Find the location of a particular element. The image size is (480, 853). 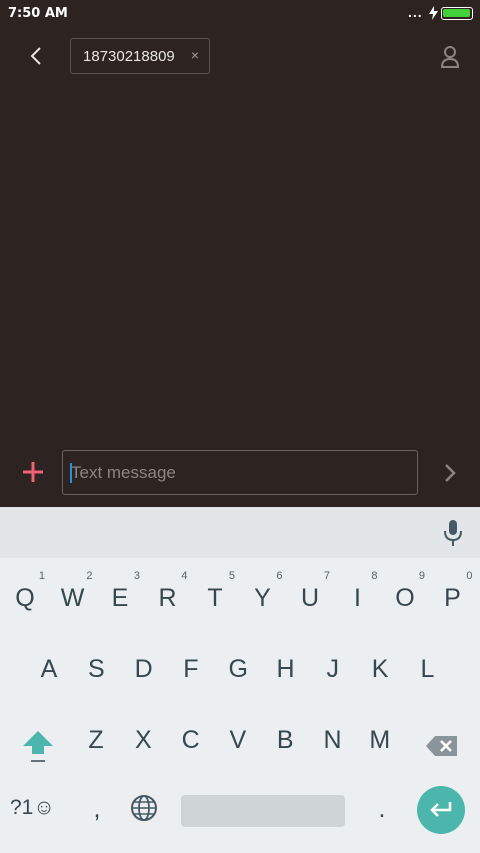

key-g: G is located at coordinates (238, 669).